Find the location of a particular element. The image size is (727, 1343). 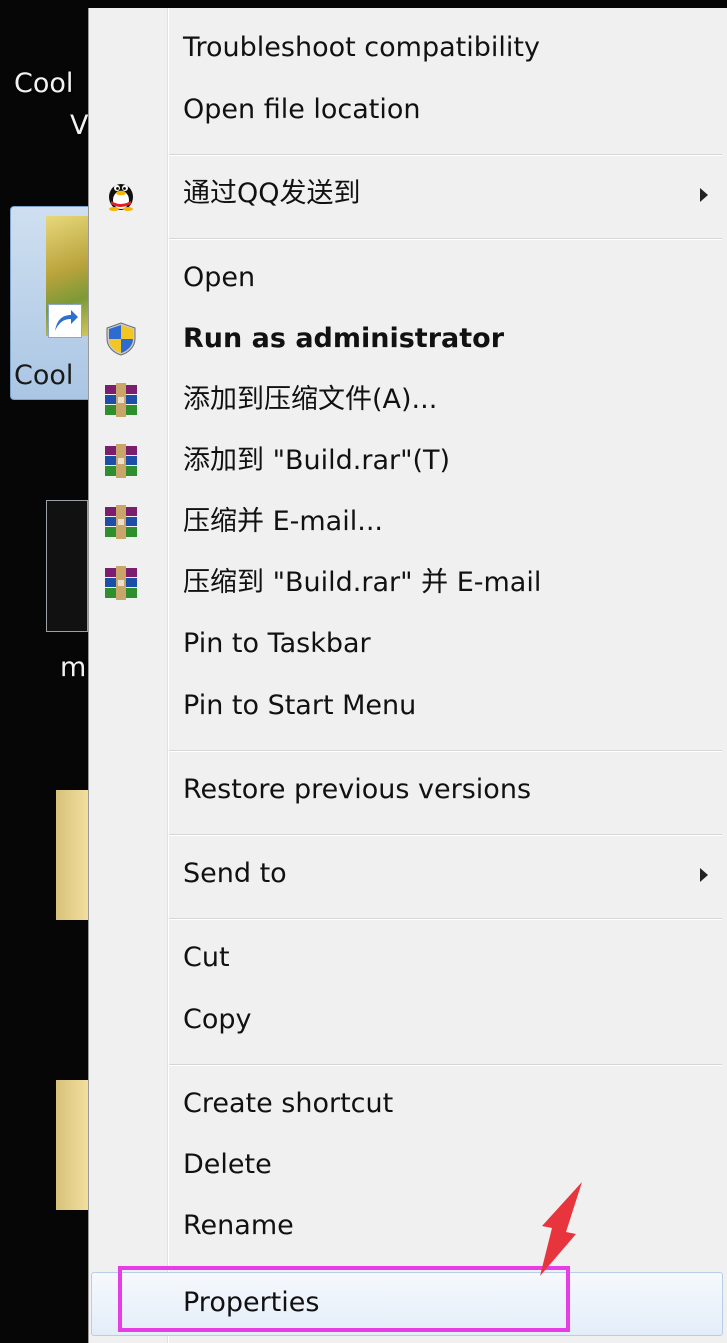

menu-item-pin-to-start-menu: Pin to Start Menu is located at coordinates (408, 706).